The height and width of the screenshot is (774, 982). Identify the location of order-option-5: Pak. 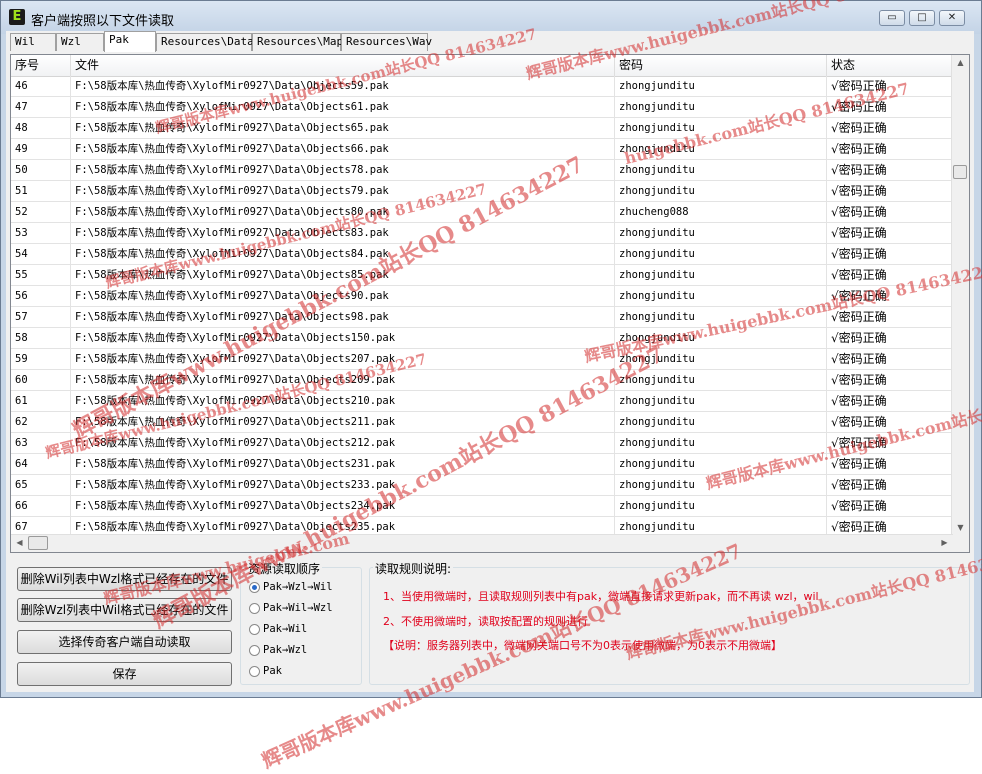
(265, 671).